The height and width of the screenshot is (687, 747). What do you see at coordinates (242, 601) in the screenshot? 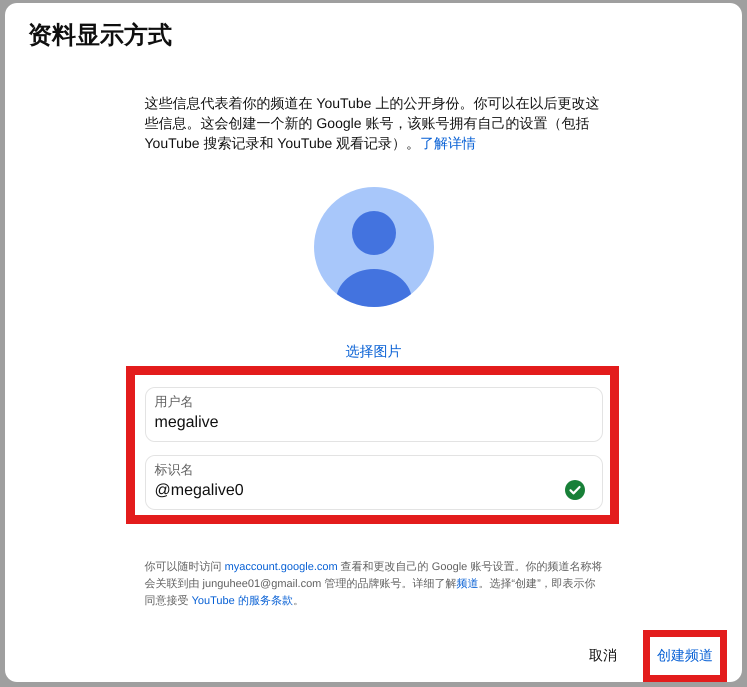
I see `text-link: YouTube 的服务条款` at bounding box center [242, 601].